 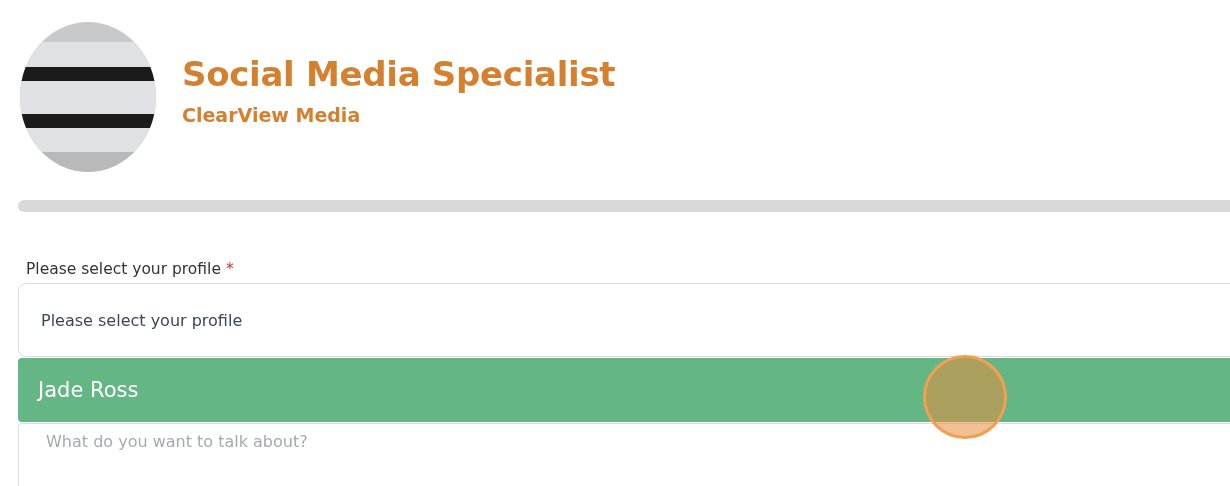 I want to click on field-label: Please select your profile, so click(x=123, y=269).